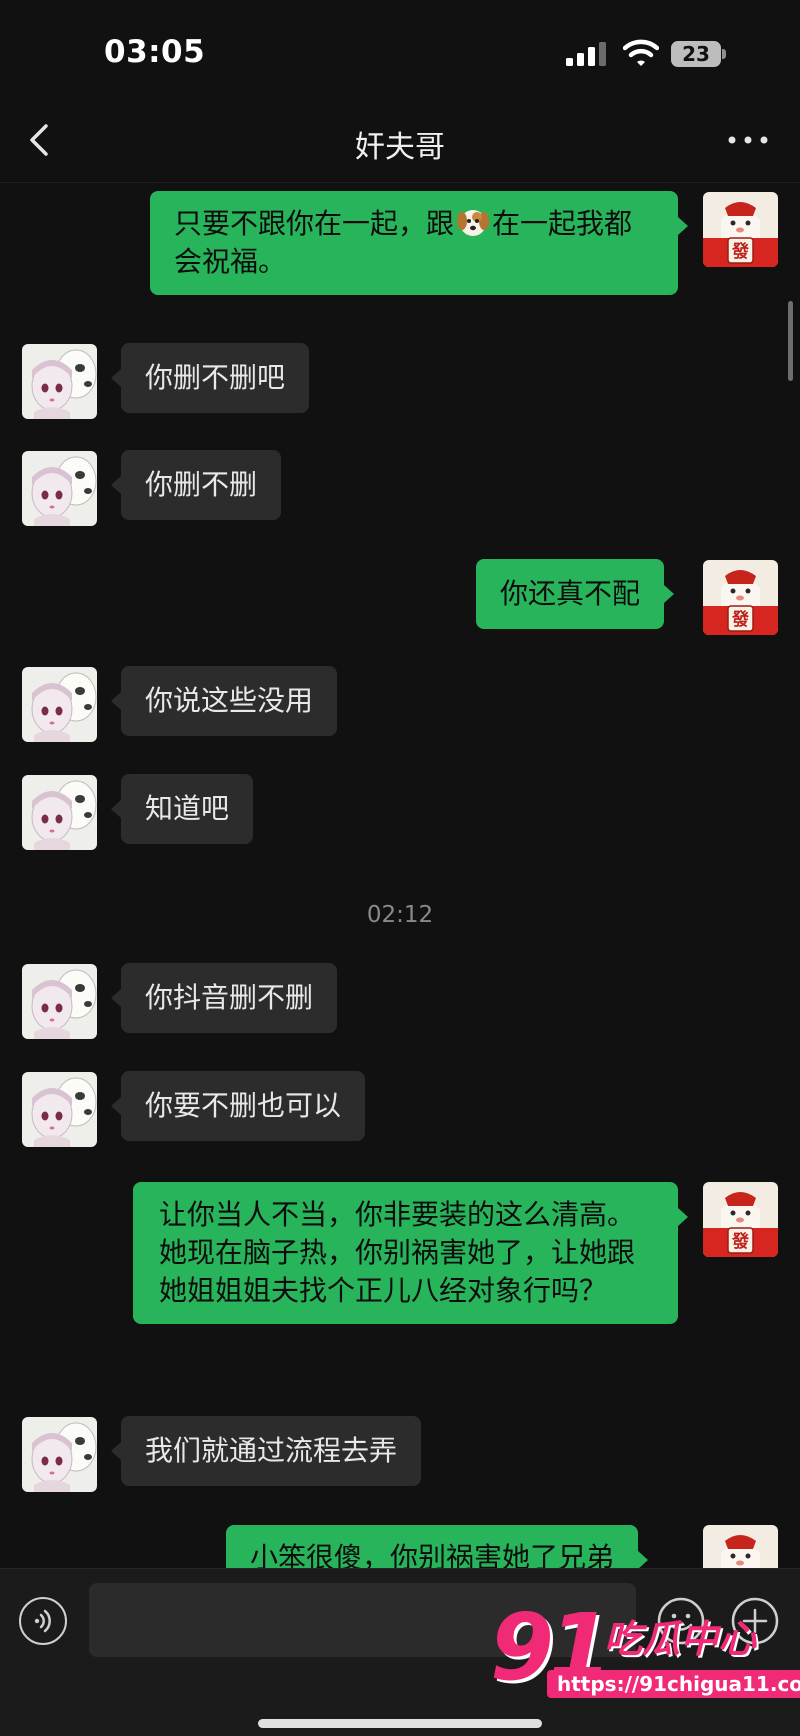 This screenshot has height=1736, width=800. What do you see at coordinates (229, 700) in the screenshot?
I see `message-text: 你说这些没用` at bounding box center [229, 700].